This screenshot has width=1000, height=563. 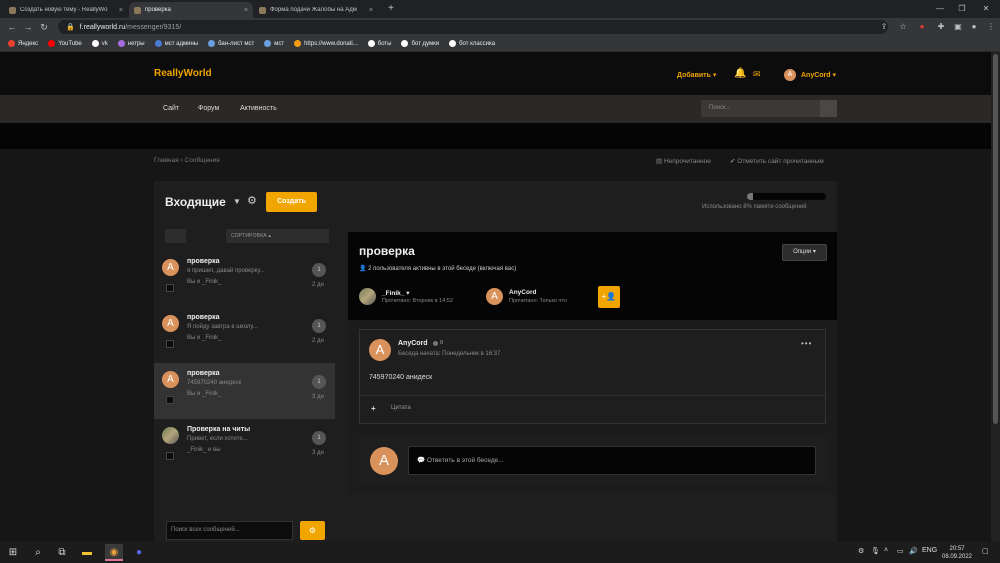 What do you see at coordinates (87, 552) in the screenshot?
I see `file-explorer-icon: ▬` at bounding box center [87, 552].